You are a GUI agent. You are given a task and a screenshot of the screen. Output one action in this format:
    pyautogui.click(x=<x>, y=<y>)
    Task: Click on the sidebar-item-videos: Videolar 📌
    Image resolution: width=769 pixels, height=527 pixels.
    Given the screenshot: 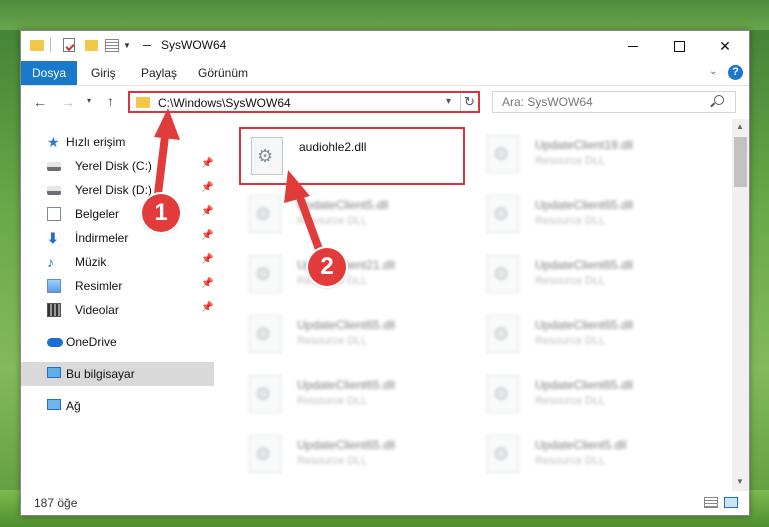 What is the action you would take?
    pyautogui.click(x=117, y=310)
    